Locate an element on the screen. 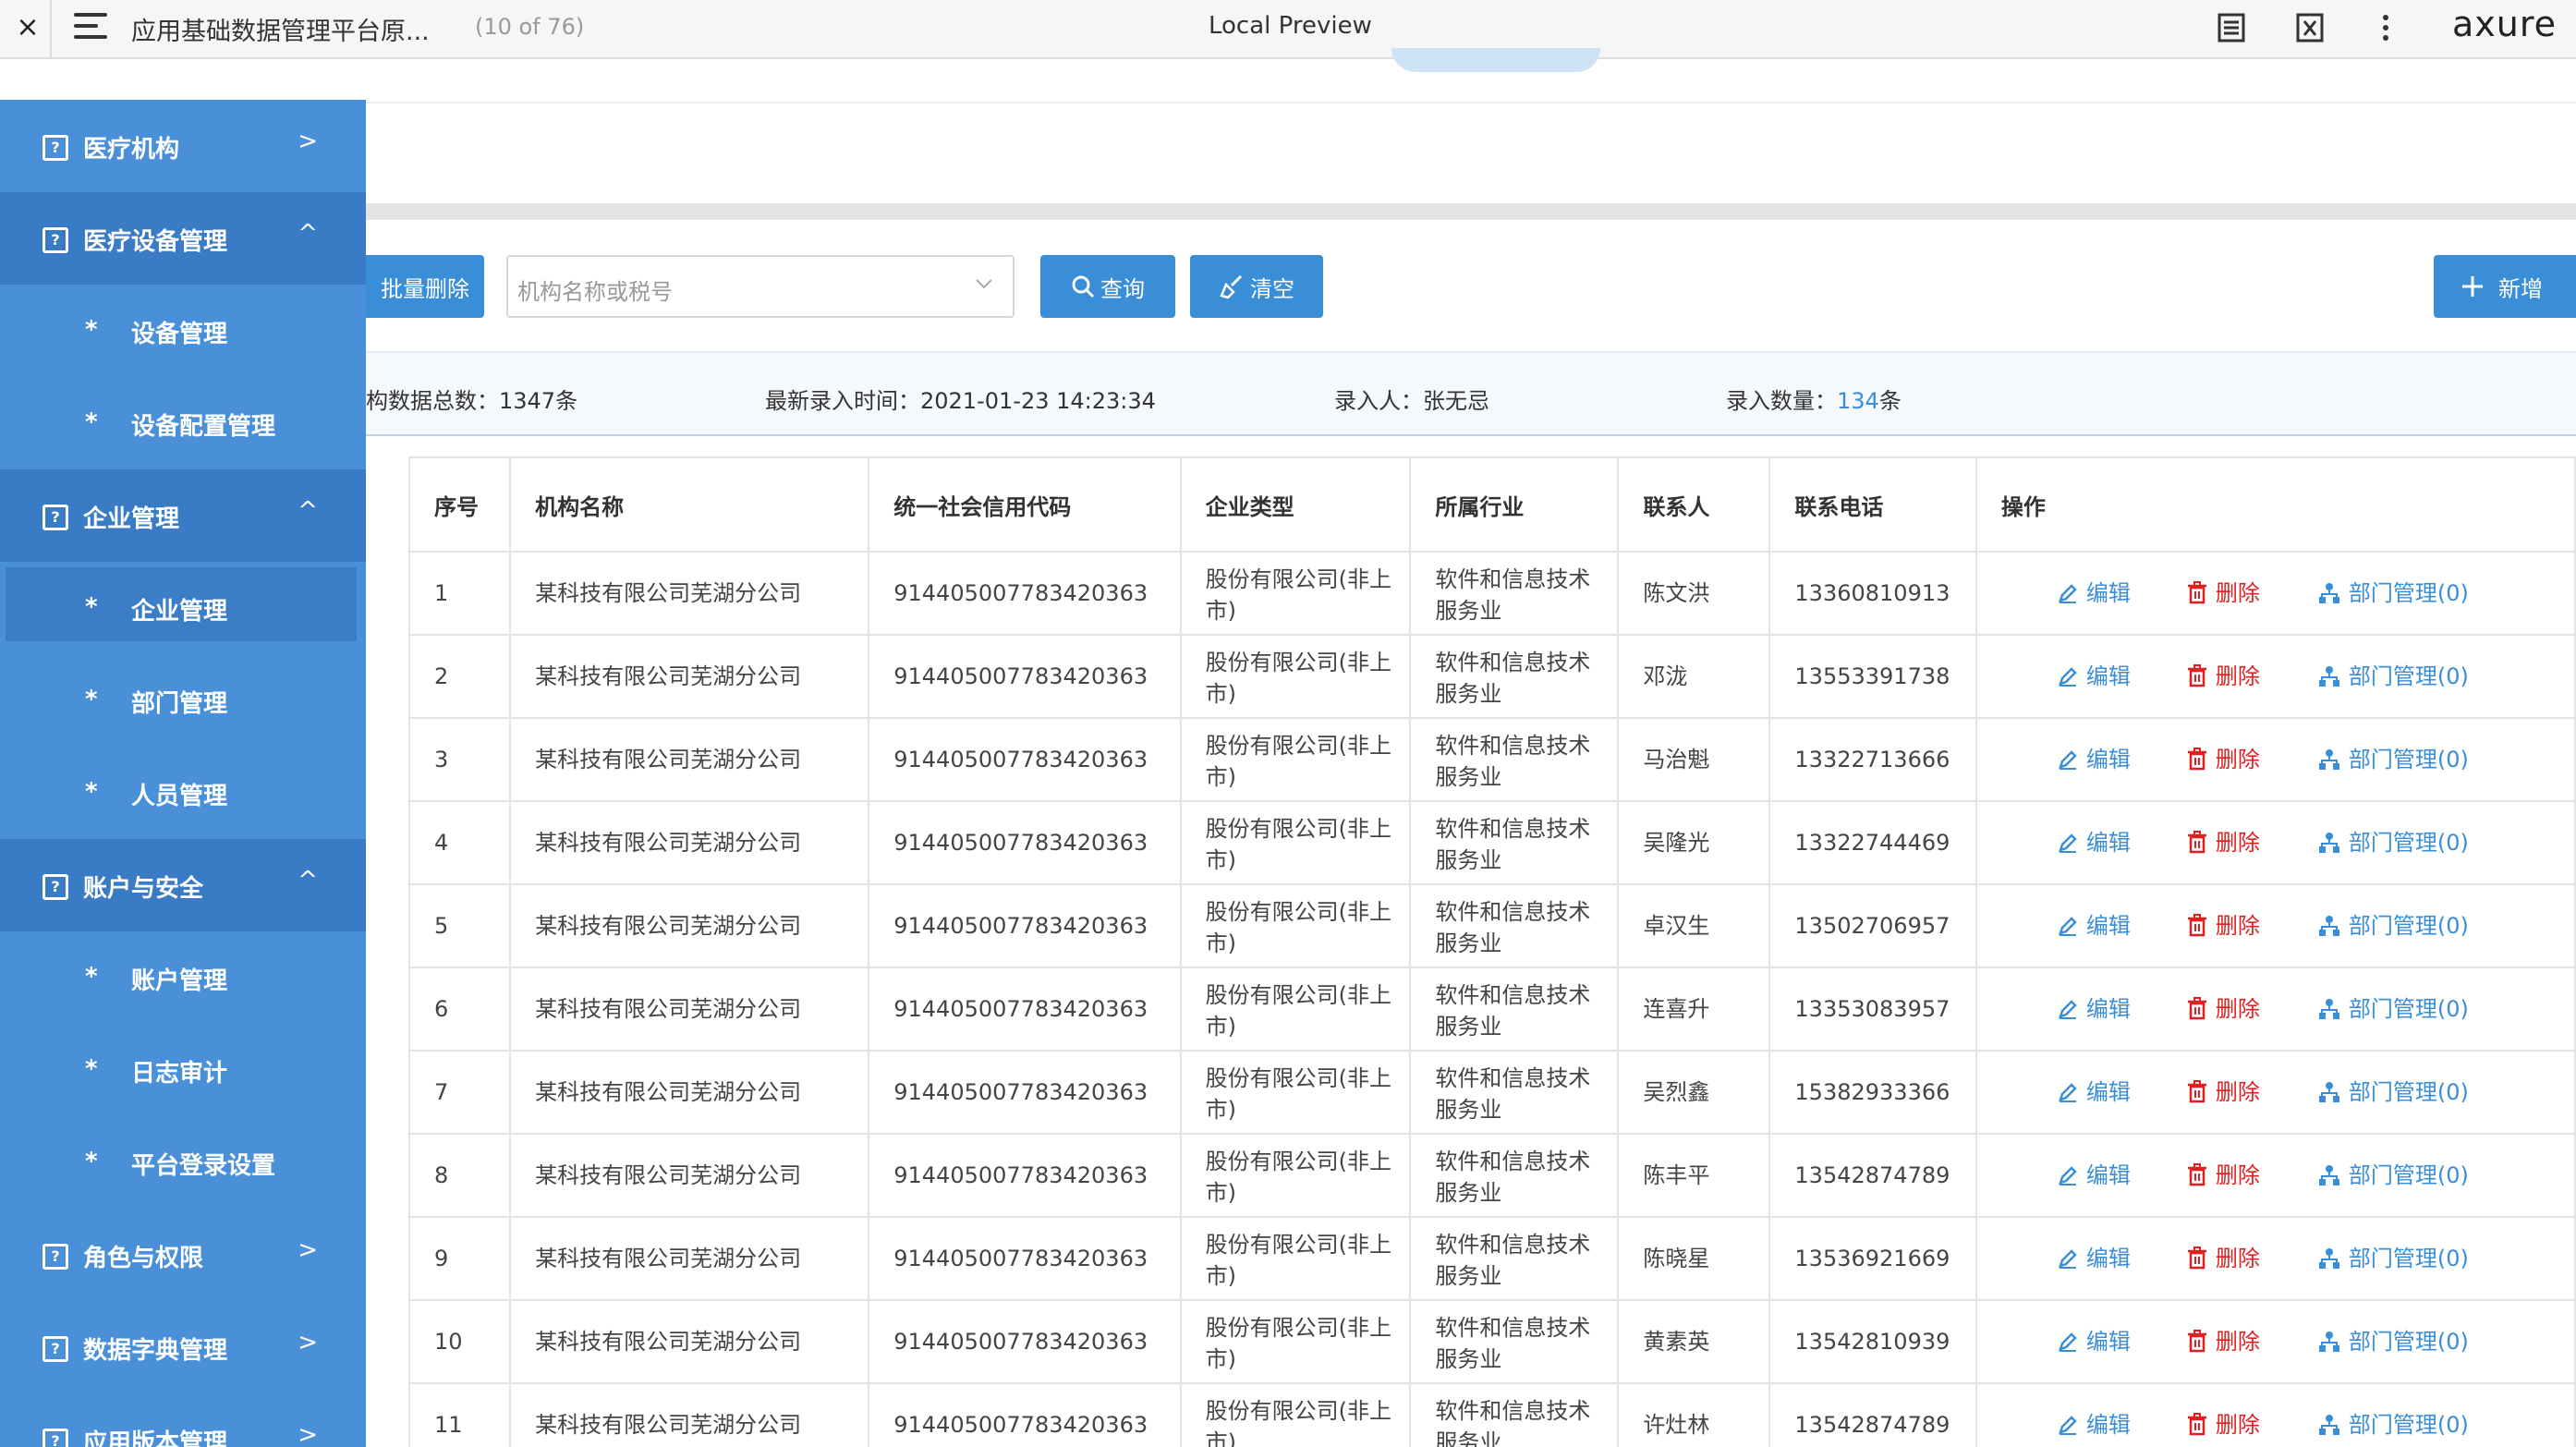 This screenshot has height=1447, width=2576. query-button: 查询 is located at coordinates (1107, 287).